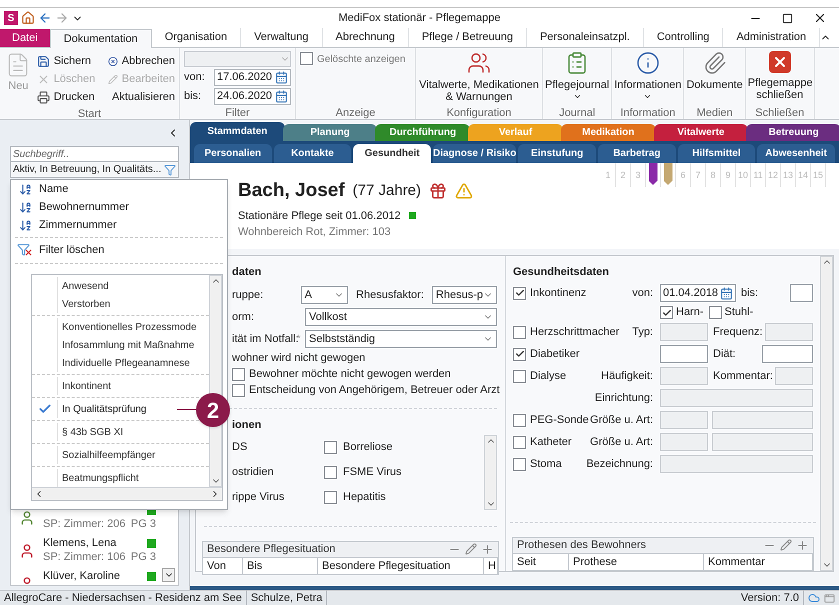 The image size is (839, 605). Describe the element at coordinates (653, 174) in the screenshot. I see `bookmark-tab` at that location.